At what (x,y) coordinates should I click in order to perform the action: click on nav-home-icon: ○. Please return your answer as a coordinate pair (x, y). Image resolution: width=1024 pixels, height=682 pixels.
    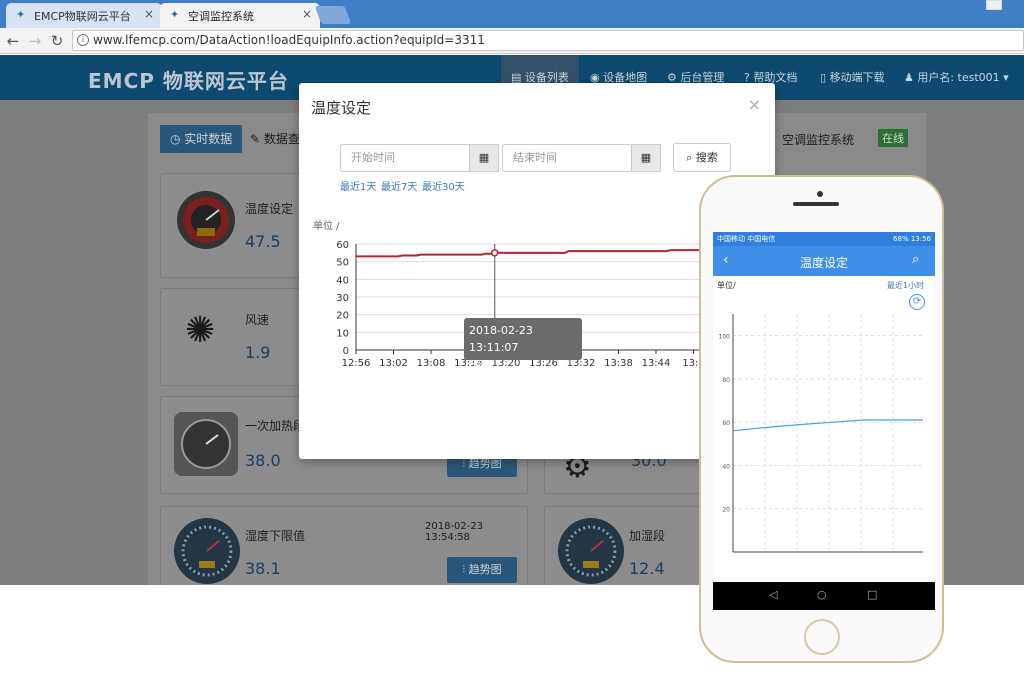
    Looking at the image, I should click on (822, 594).